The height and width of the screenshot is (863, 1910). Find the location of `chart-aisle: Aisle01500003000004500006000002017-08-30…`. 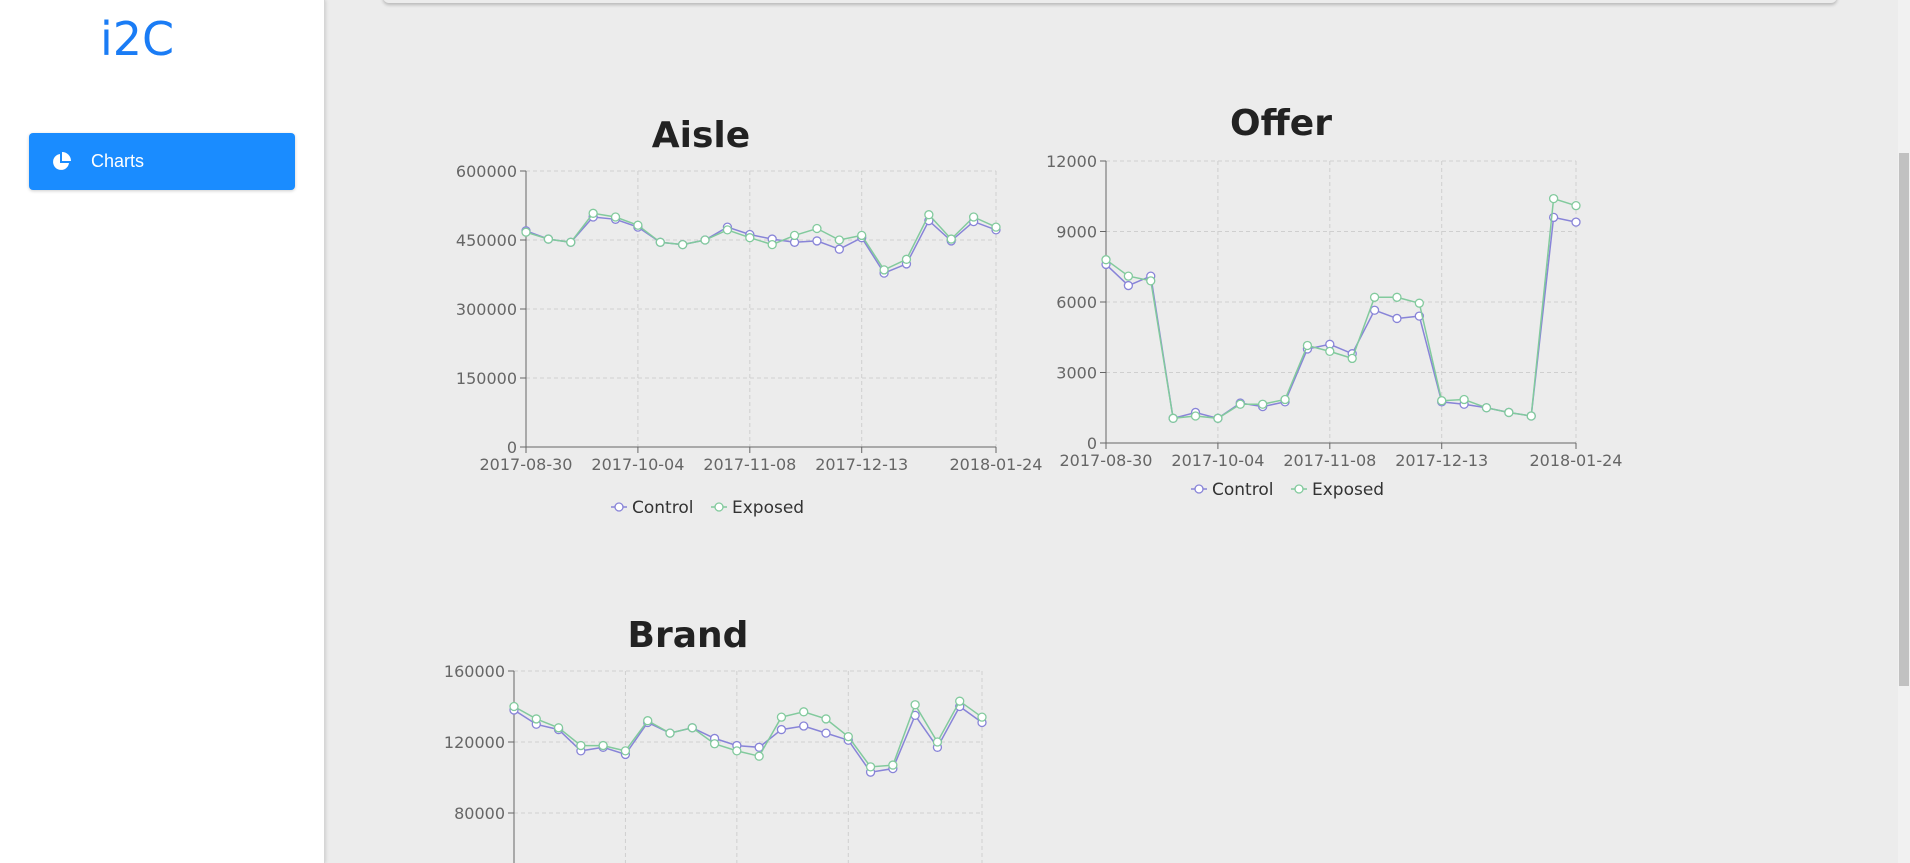

chart-aisle: Aisle01500003000004500006000002017-08-30… is located at coordinates (749, 316).